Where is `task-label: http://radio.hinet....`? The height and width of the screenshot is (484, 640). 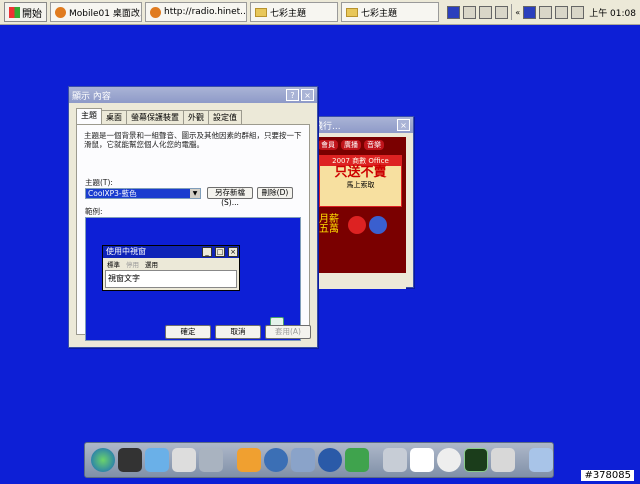 task-label: http://radio.hinet.... is located at coordinates (205, 12).